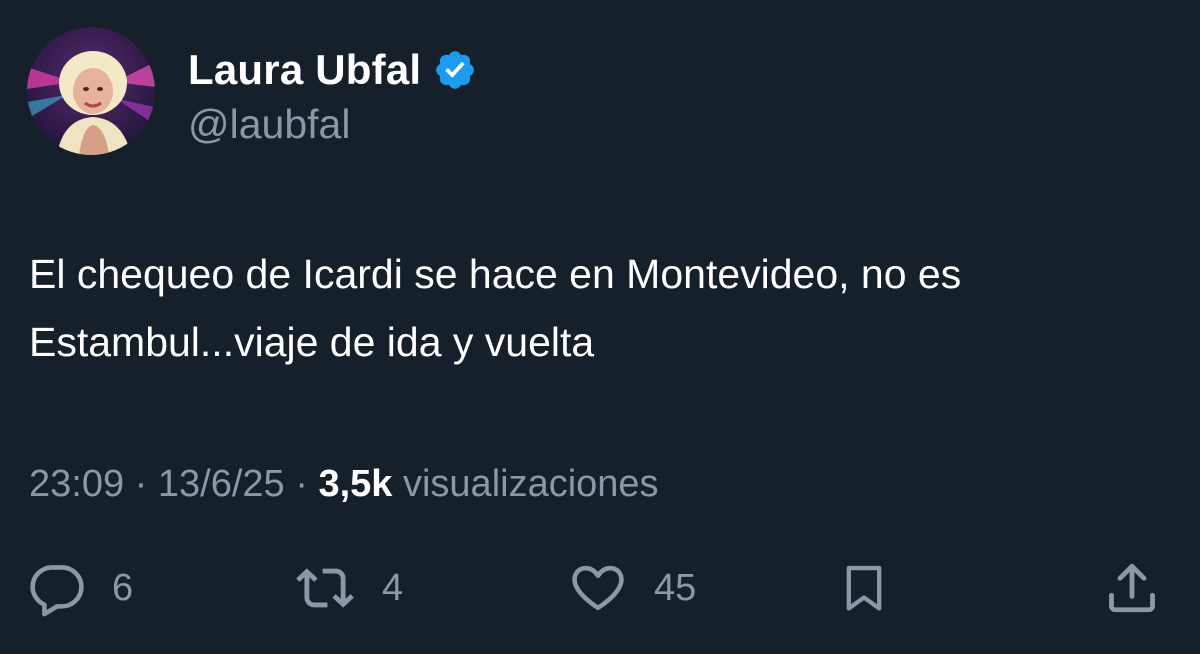 This screenshot has width=1200, height=654. Describe the element at coordinates (123, 587) in the screenshot. I see `reply-count: 6` at that location.